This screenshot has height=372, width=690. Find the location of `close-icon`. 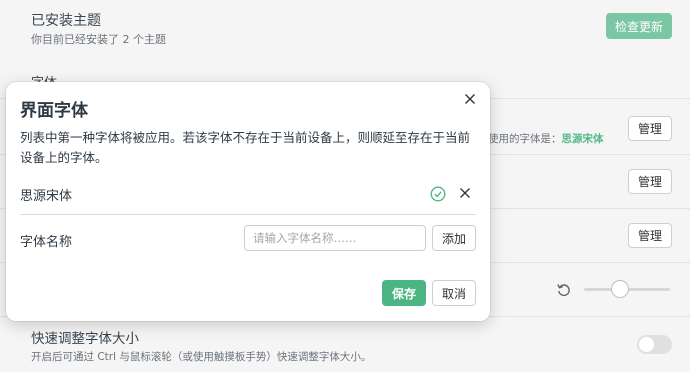

close-icon is located at coordinates (470, 99).